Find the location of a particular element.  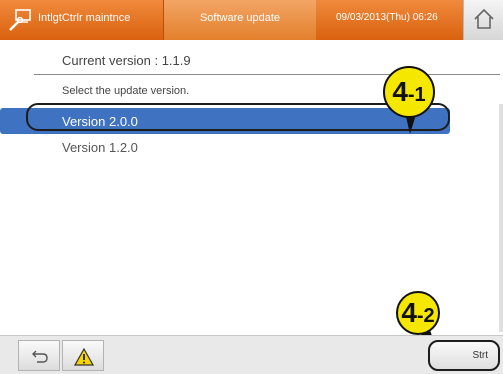

back-arrow-icon is located at coordinates (40, 356).